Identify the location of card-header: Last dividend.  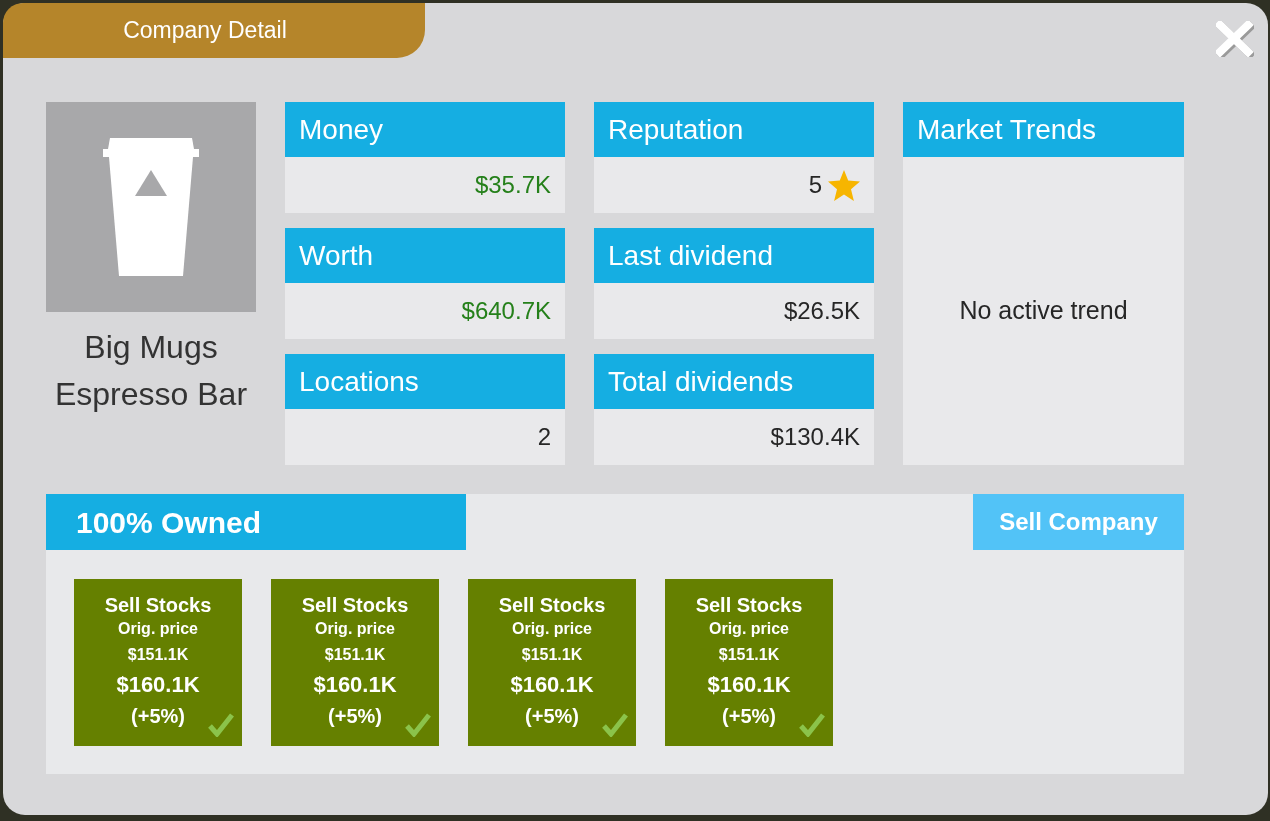
(734, 255).